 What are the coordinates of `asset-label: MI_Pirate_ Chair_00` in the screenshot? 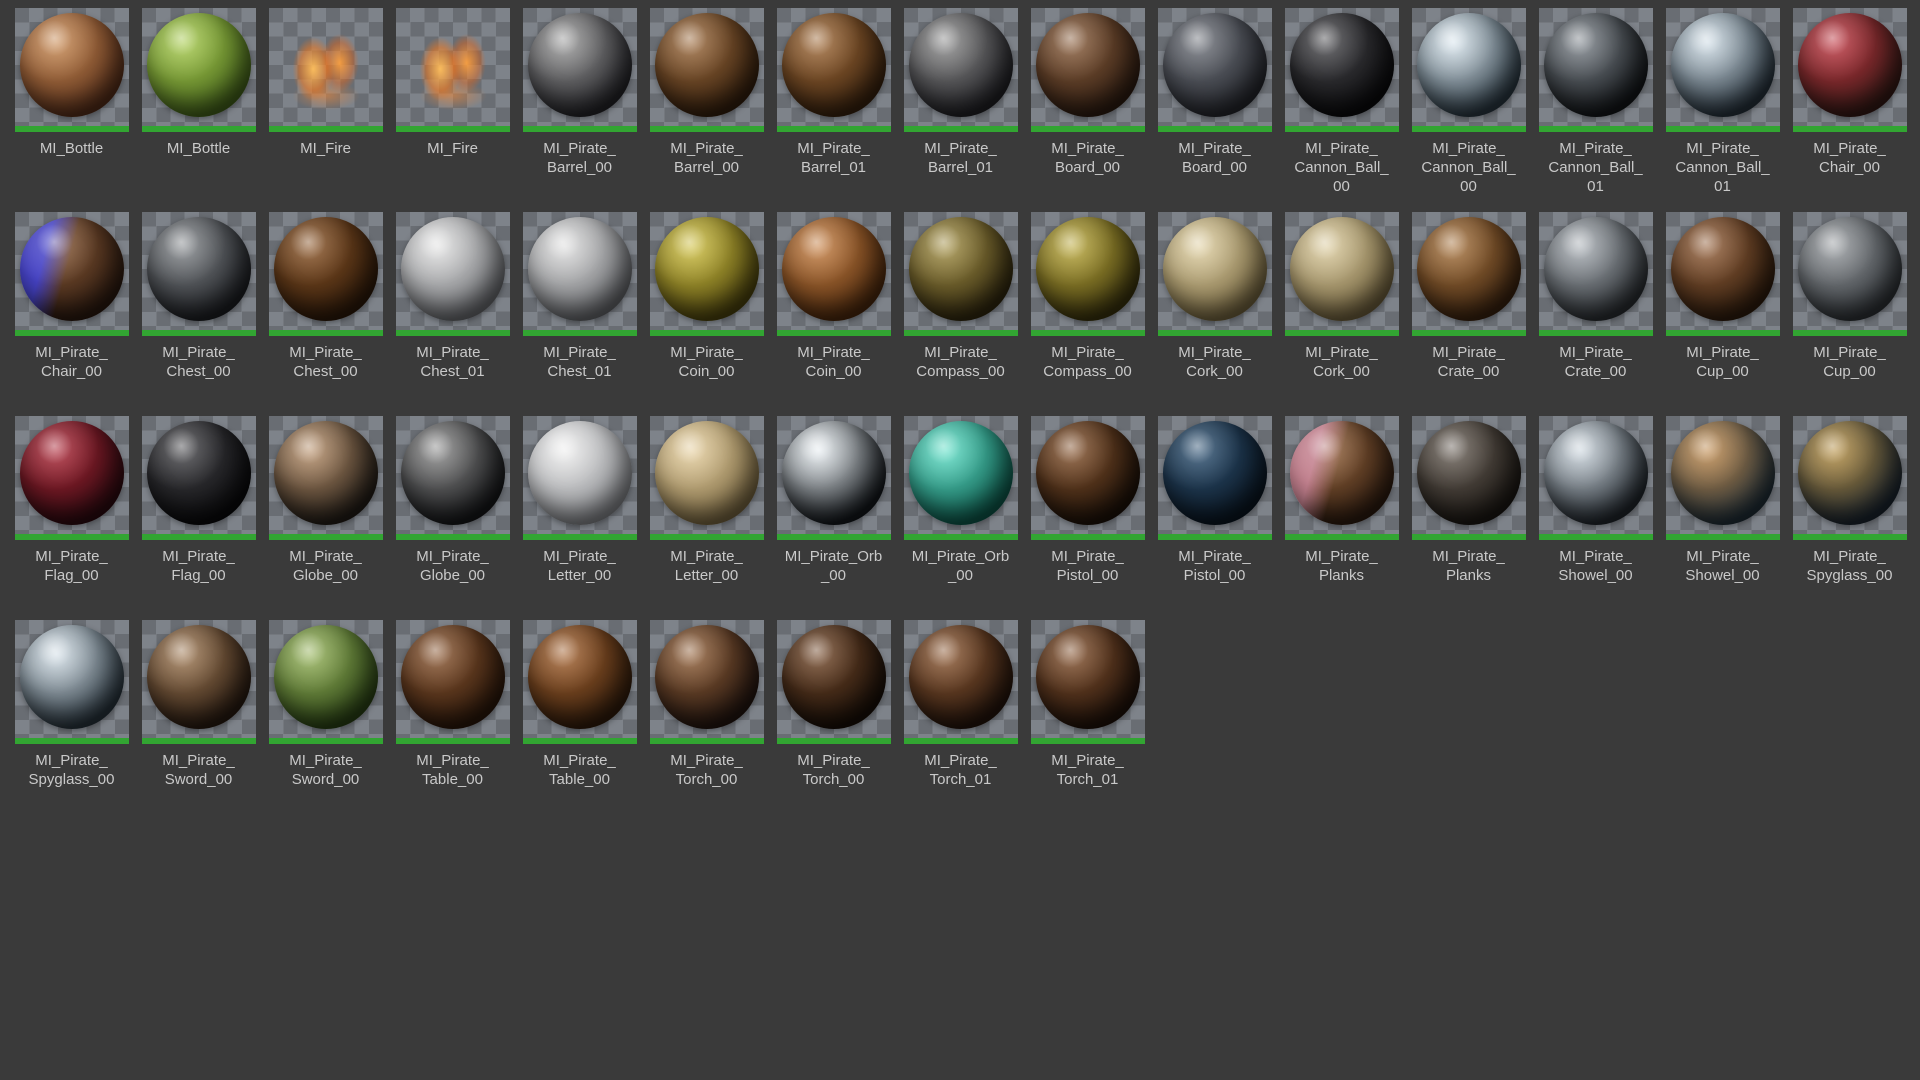 It's located at (1849, 158).